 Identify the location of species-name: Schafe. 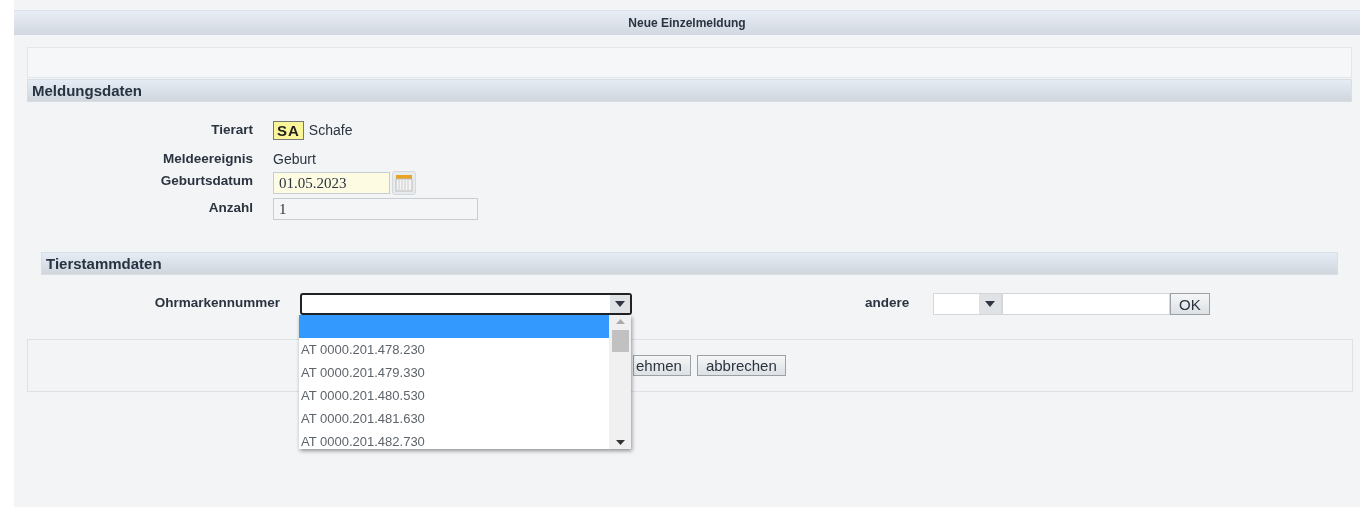
(330, 130).